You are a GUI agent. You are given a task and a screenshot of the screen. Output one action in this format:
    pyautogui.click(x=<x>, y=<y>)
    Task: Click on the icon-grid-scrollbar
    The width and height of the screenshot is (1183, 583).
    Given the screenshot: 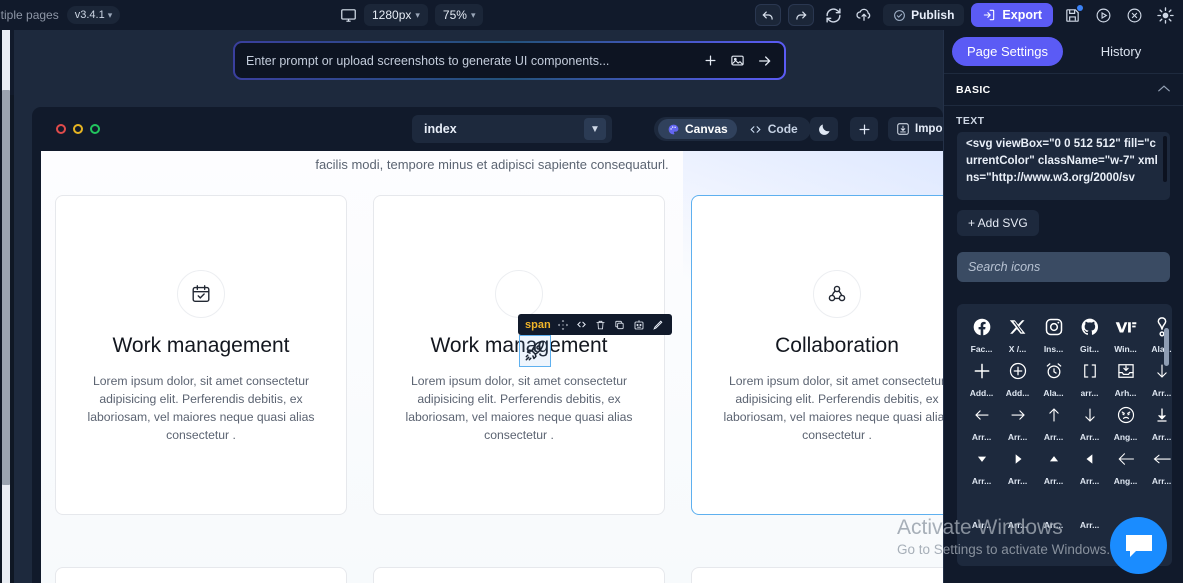 What is the action you would take?
    pyautogui.click(x=1166, y=347)
    